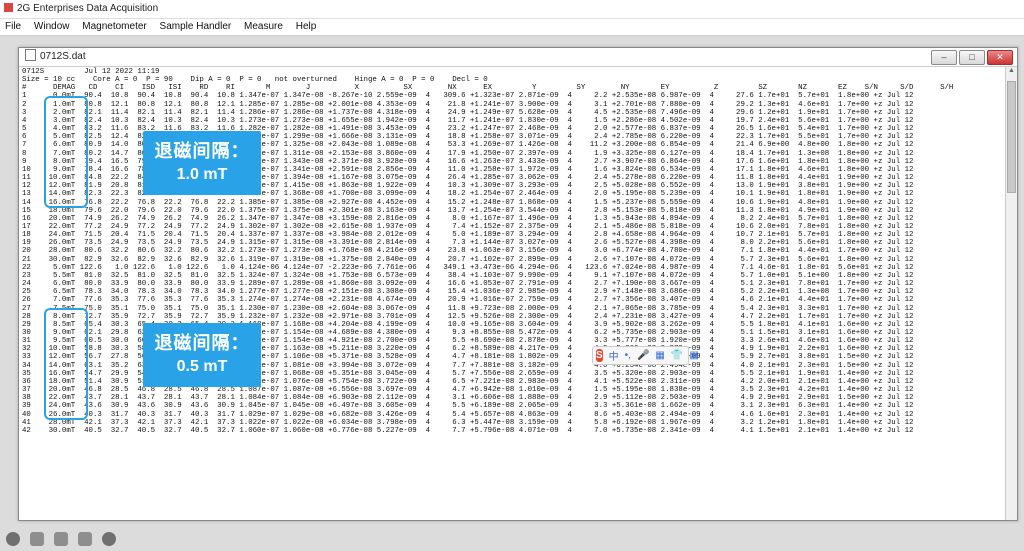 Image resolution: width=1024 pixels, height=551 pixels. I want to click on scroll-up-arrow-icon: ▲, so click(1011, 72).